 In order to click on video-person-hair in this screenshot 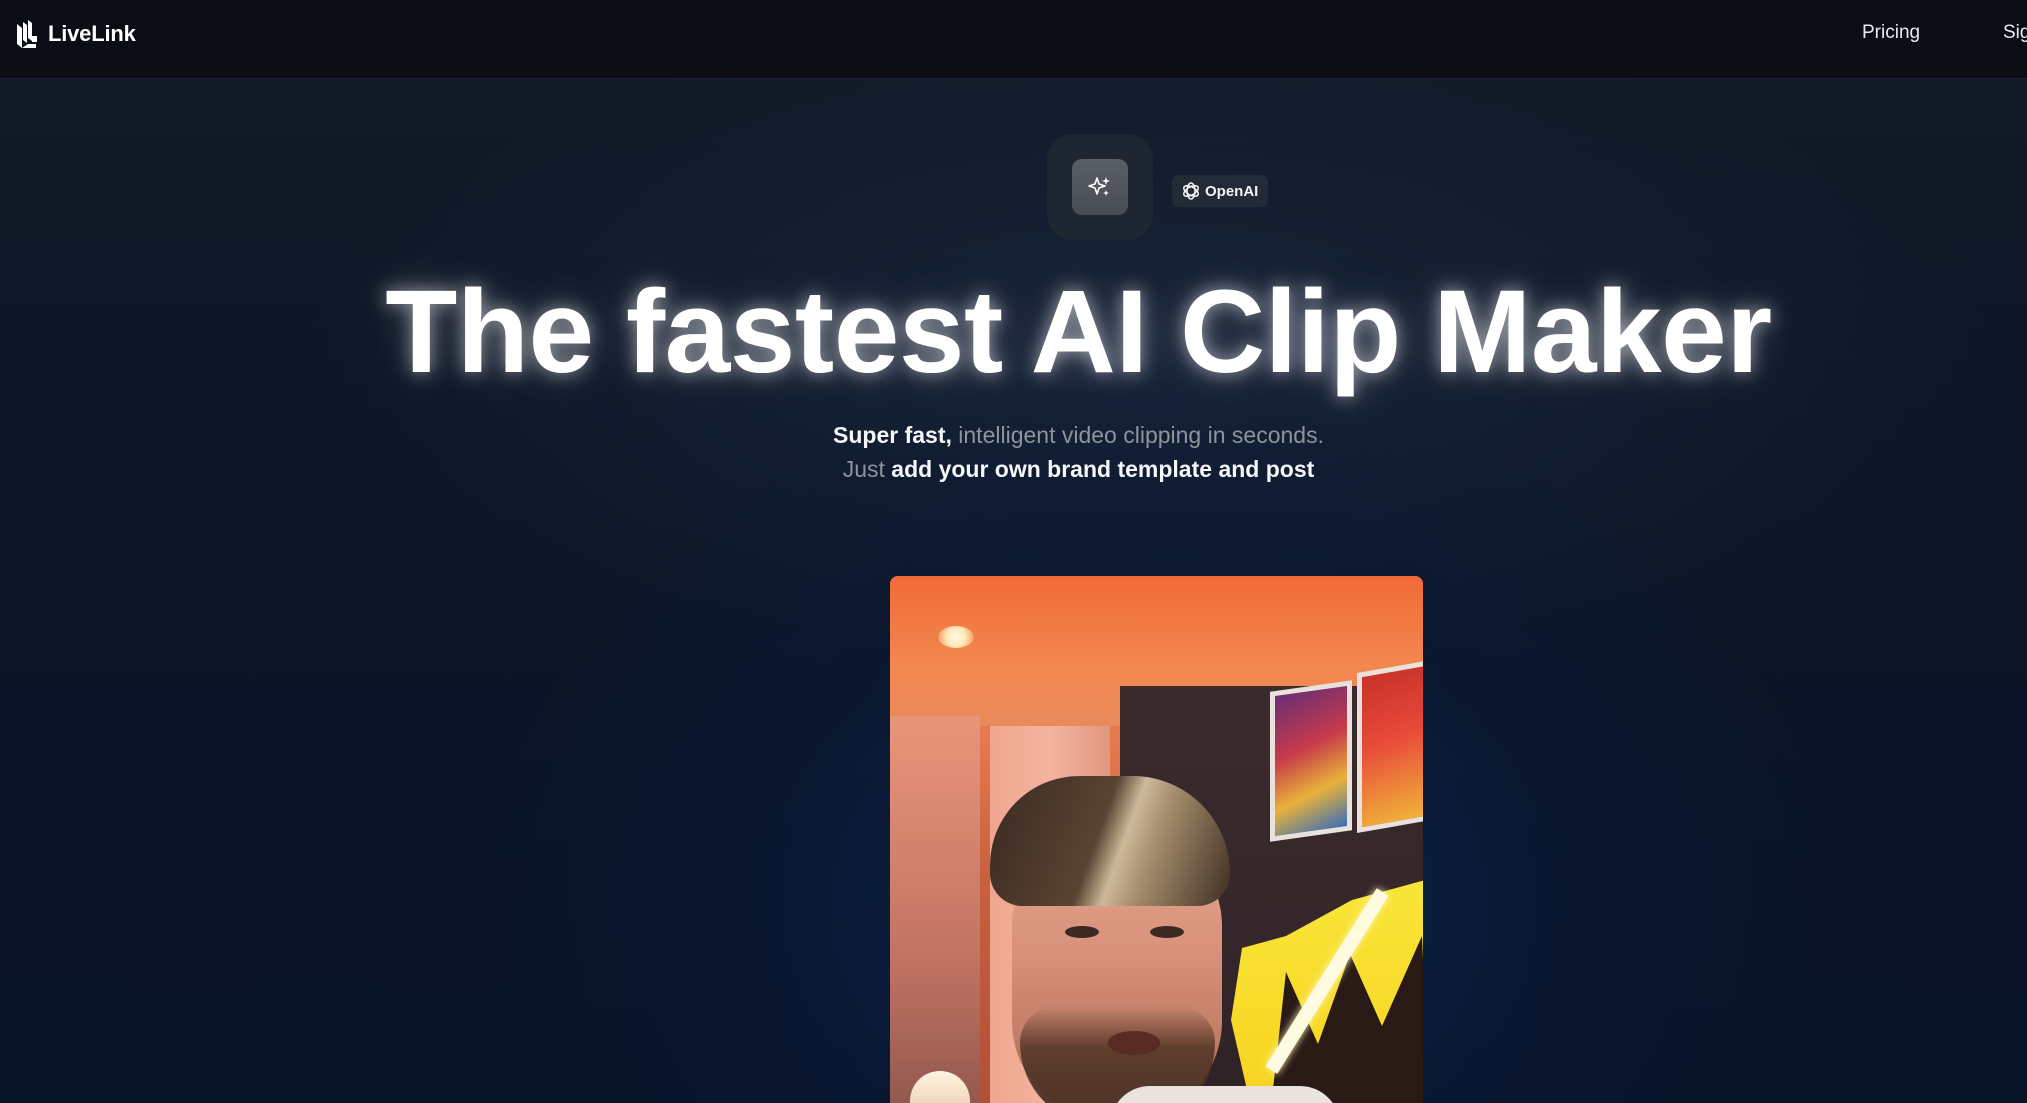, I will do `click(1110, 841)`.